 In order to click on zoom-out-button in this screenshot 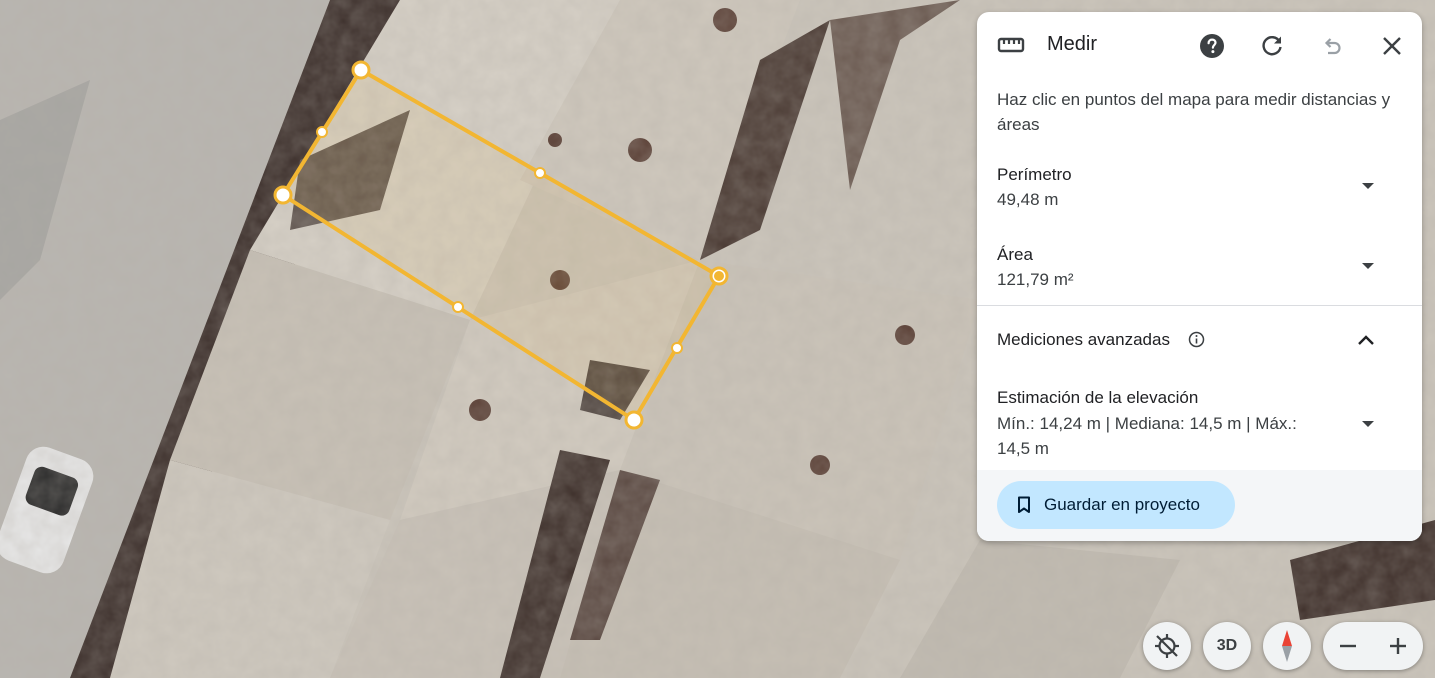, I will do `click(1348, 646)`.